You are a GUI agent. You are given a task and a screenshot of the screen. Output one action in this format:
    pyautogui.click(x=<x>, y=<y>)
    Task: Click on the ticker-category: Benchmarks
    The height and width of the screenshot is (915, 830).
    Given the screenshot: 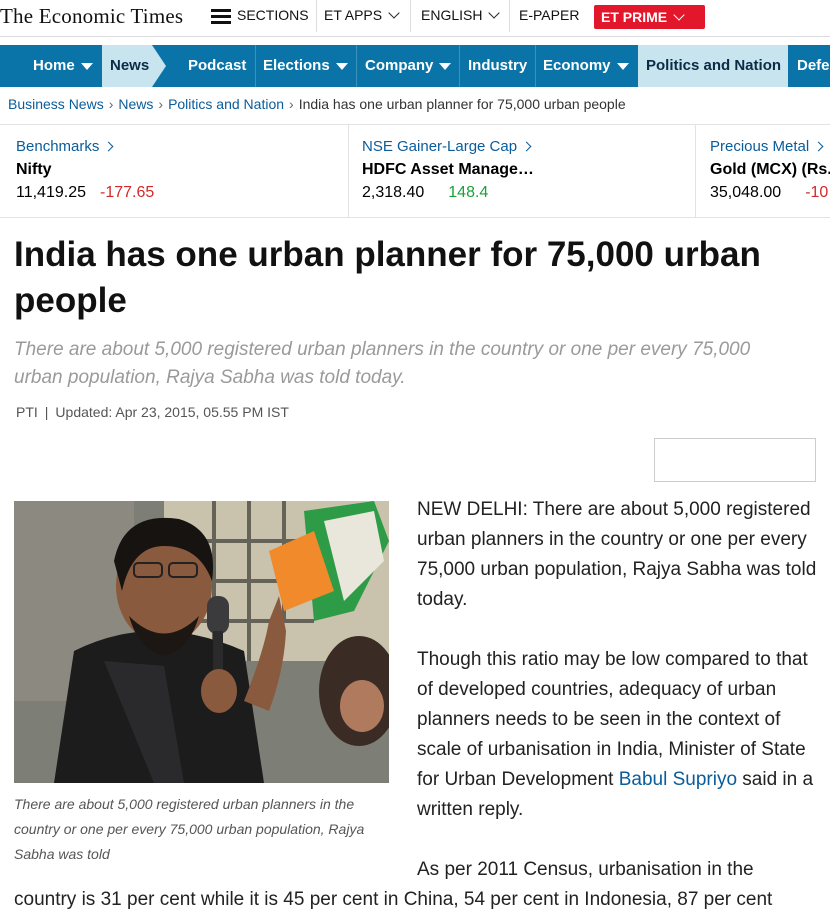 What is the action you would take?
    pyautogui.click(x=65, y=146)
    